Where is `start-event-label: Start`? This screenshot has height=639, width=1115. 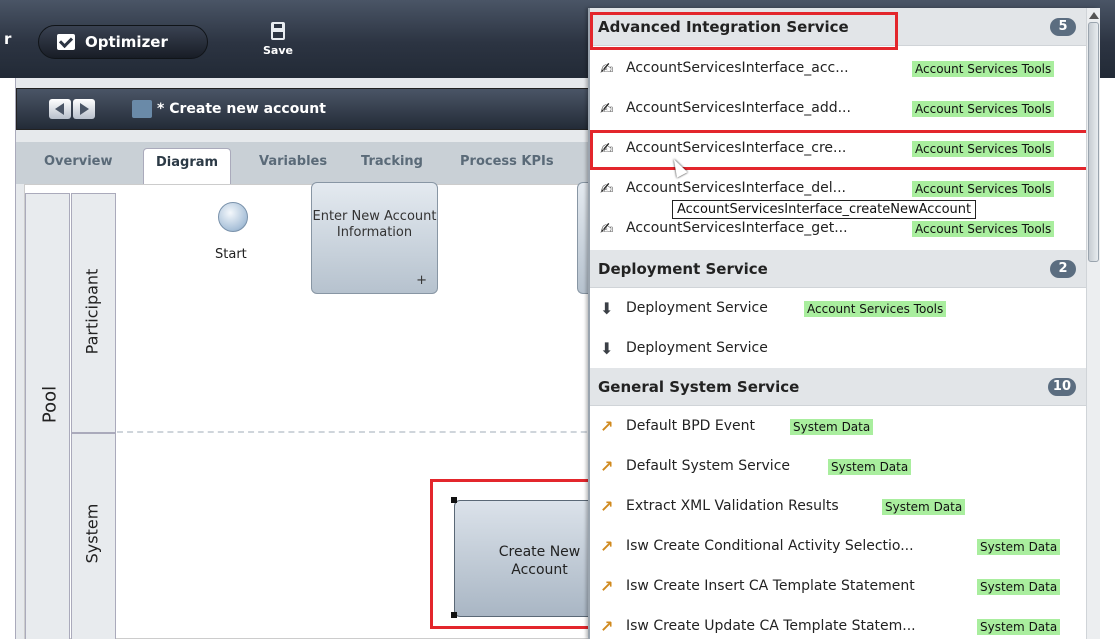
start-event-label: Start is located at coordinates (231, 254).